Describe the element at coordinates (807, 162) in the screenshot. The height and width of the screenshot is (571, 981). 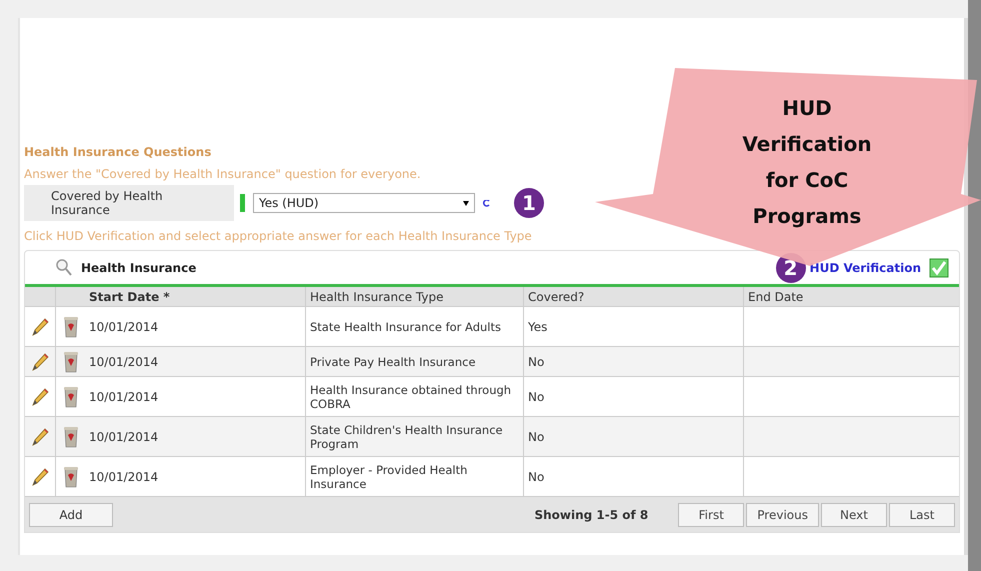
I see `callout-text: HUD Verification for CoC Programs` at that location.